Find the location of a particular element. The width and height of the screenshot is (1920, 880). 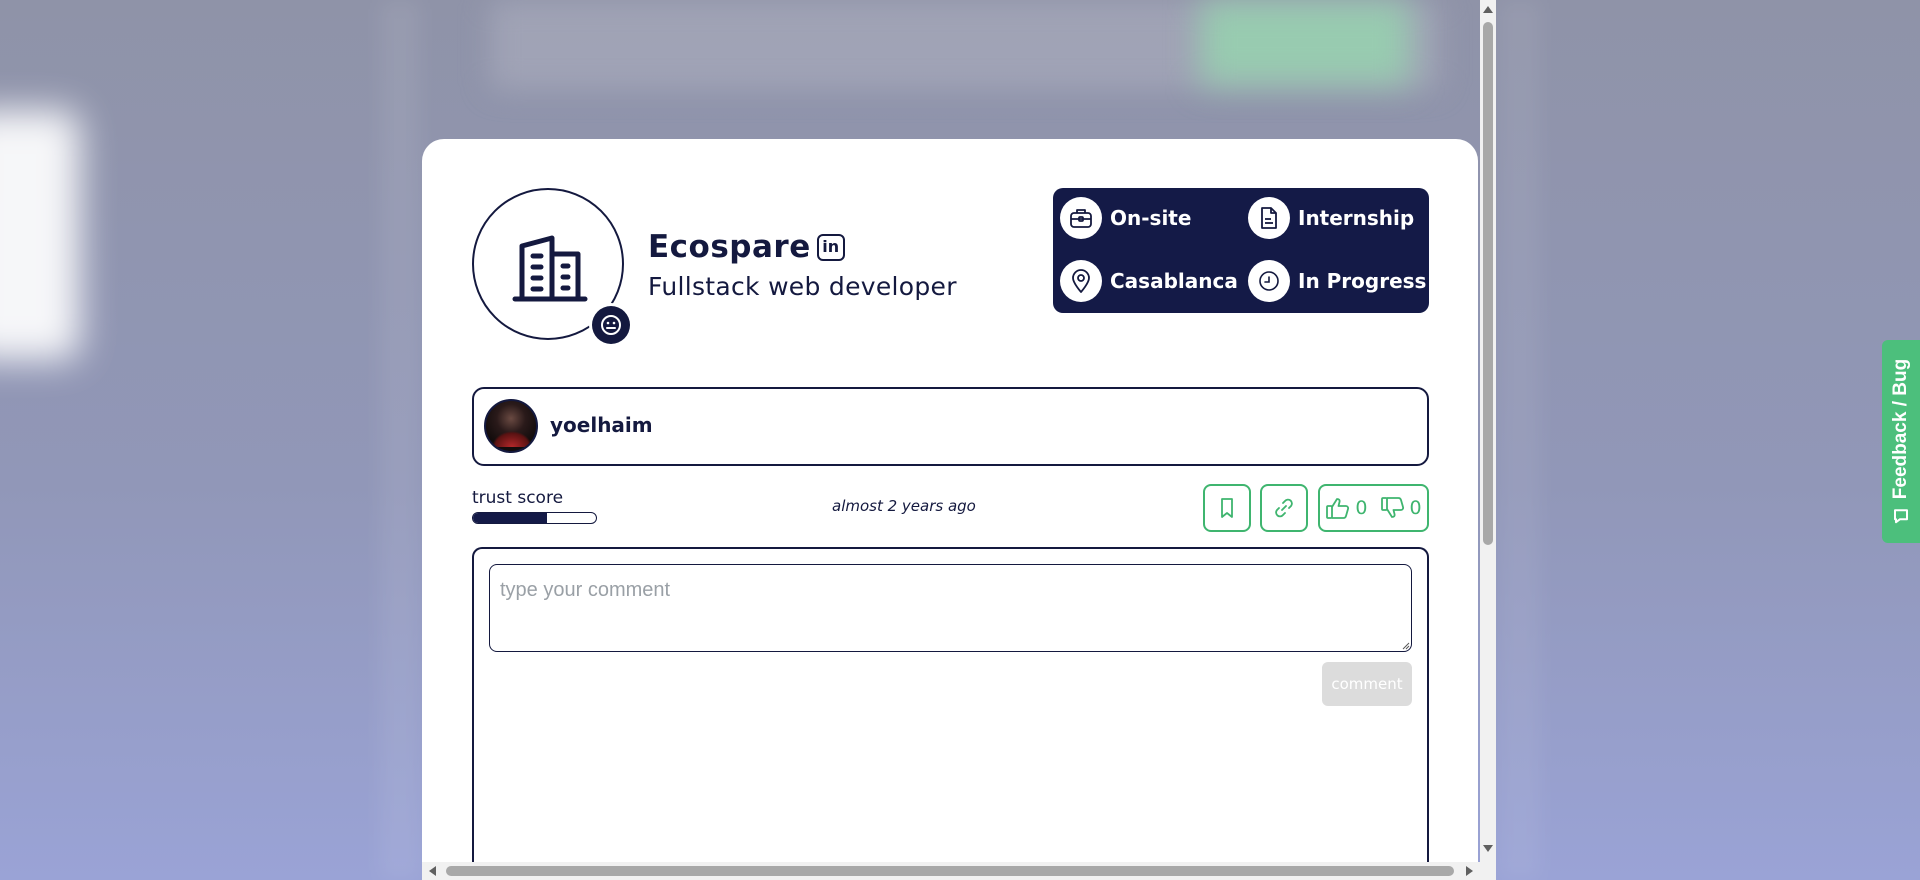

tag-status: In Progress is located at coordinates (1337, 281).